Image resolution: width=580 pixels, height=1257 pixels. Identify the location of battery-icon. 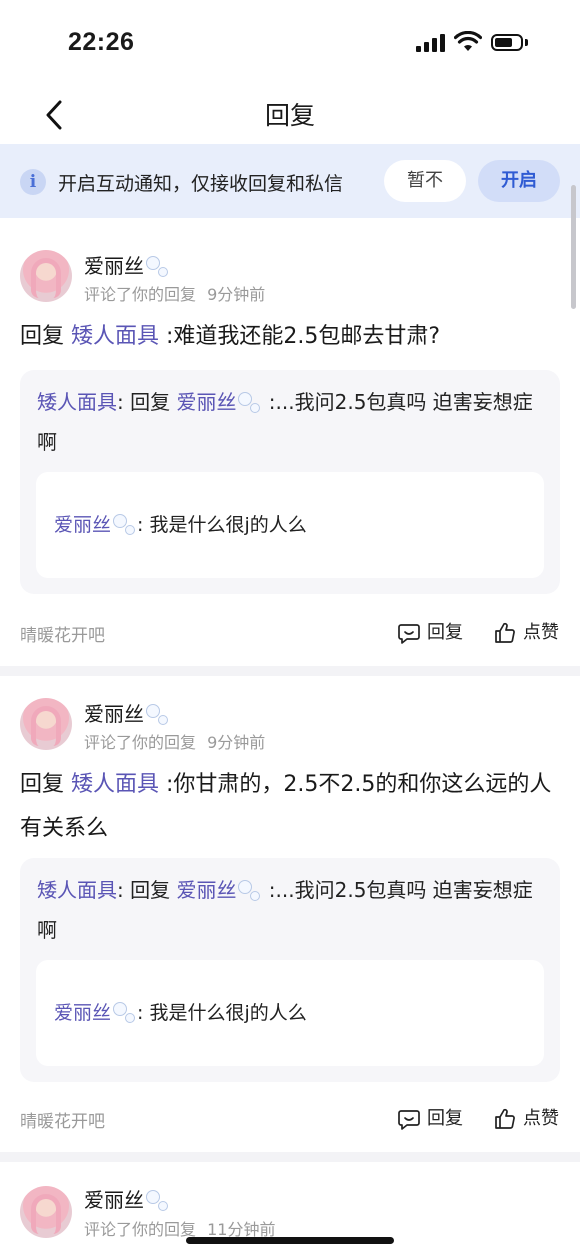
(507, 42).